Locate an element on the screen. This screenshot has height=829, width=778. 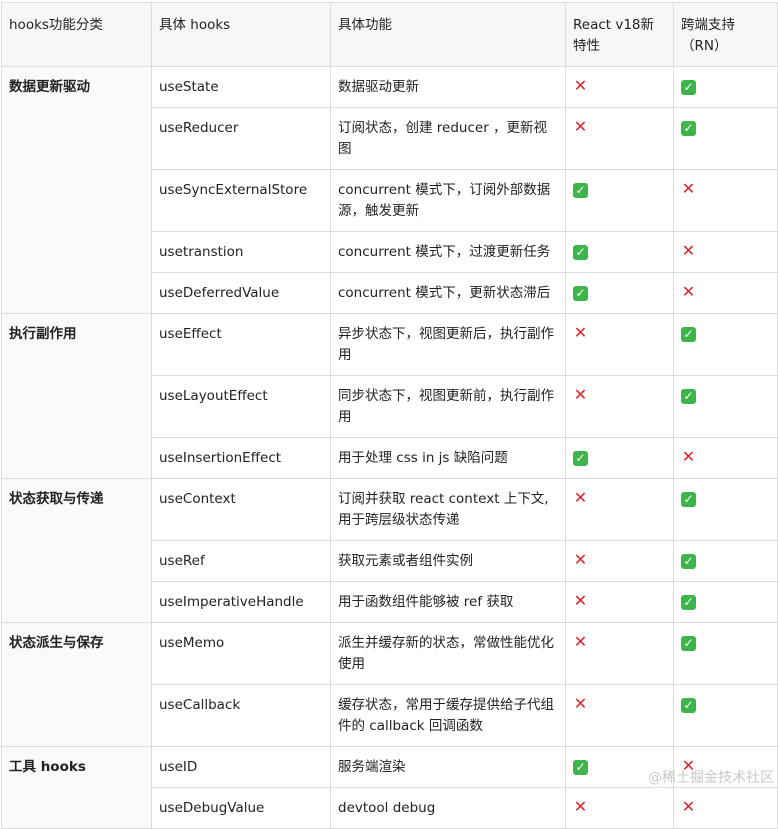
function-desc-cell: 用于处理 css in js 缺陷问题 is located at coordinates (448, 458).